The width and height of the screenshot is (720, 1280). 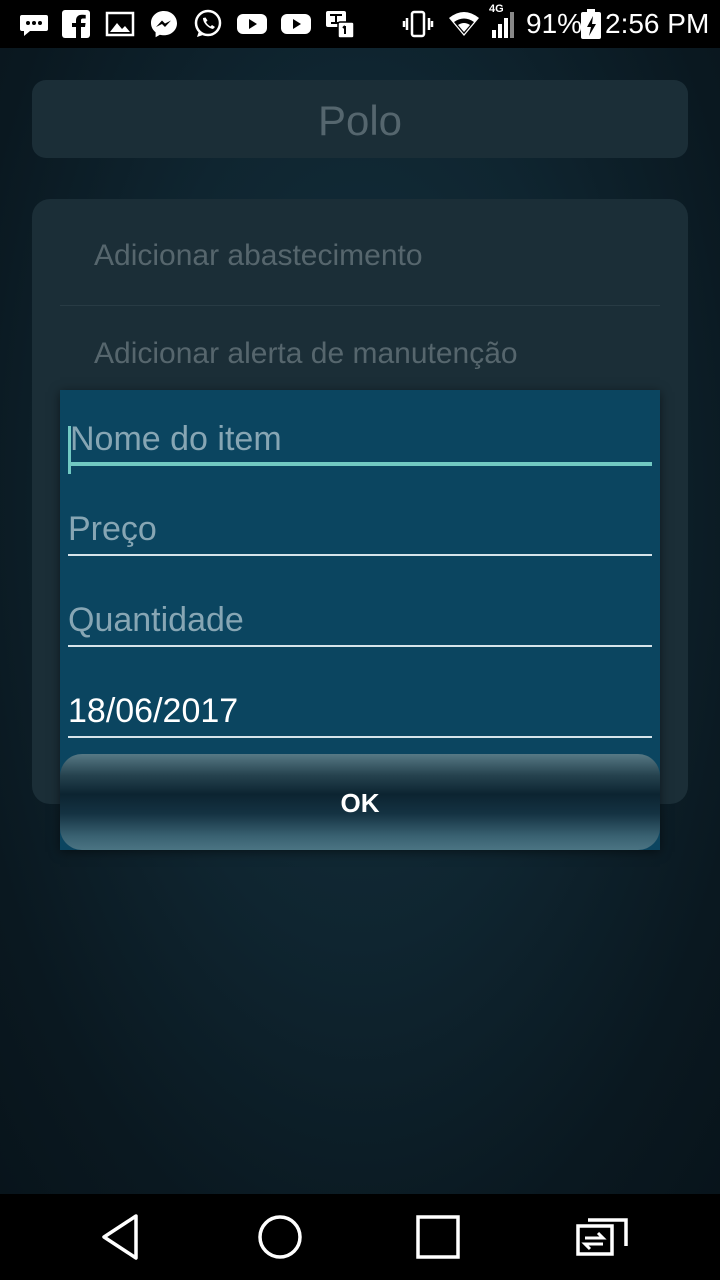 I want to click on battery-charging-icon, so click(x=591, y=24).